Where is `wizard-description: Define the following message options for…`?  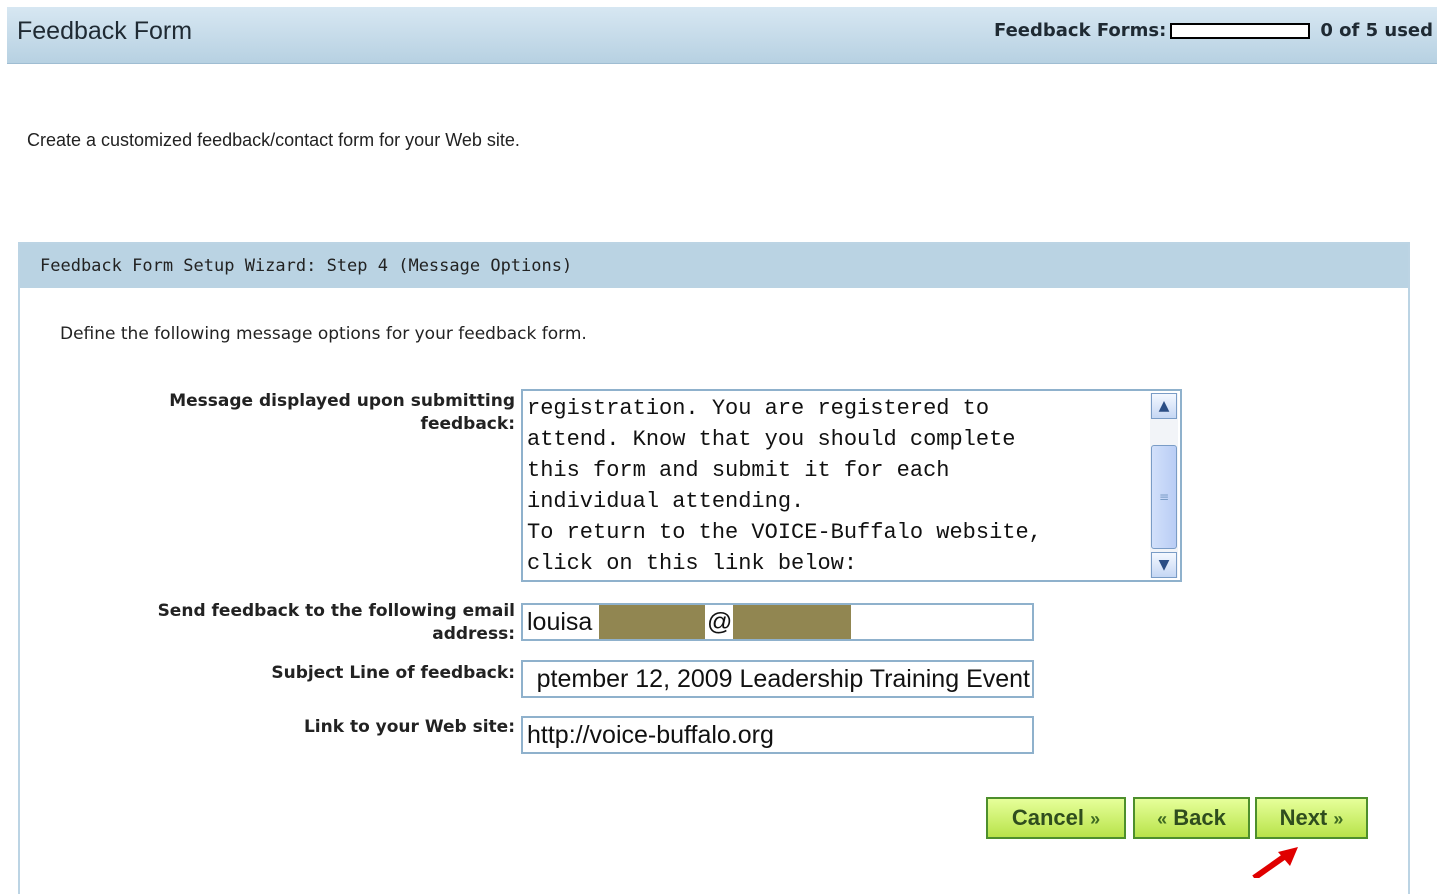
wizard-description: Define the following message options for… is located at coordinates (323, 334).